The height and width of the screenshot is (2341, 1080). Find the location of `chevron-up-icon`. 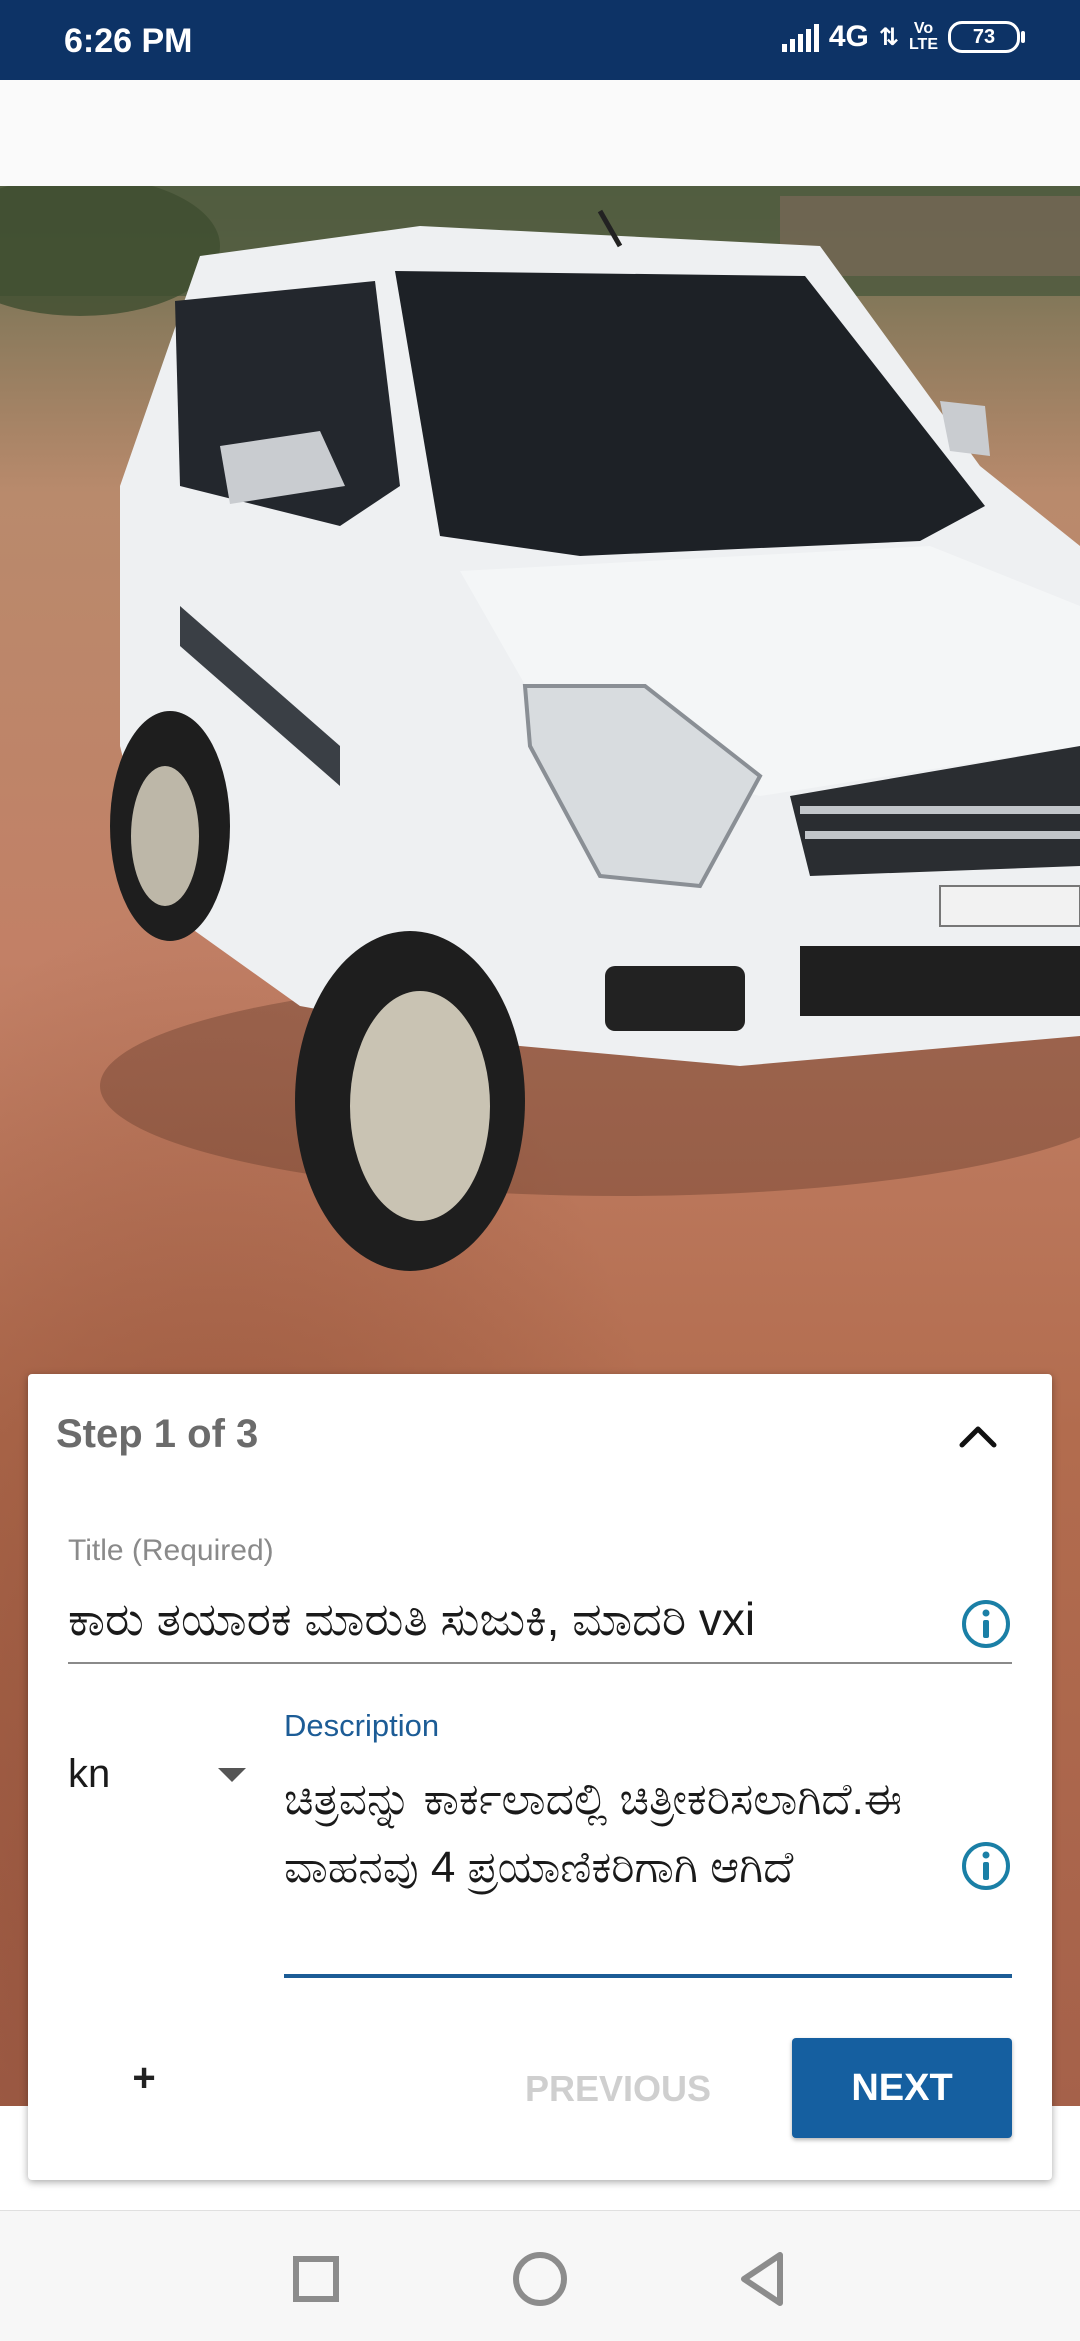

chevron-up-icon is located at coordinates (978, 1437).